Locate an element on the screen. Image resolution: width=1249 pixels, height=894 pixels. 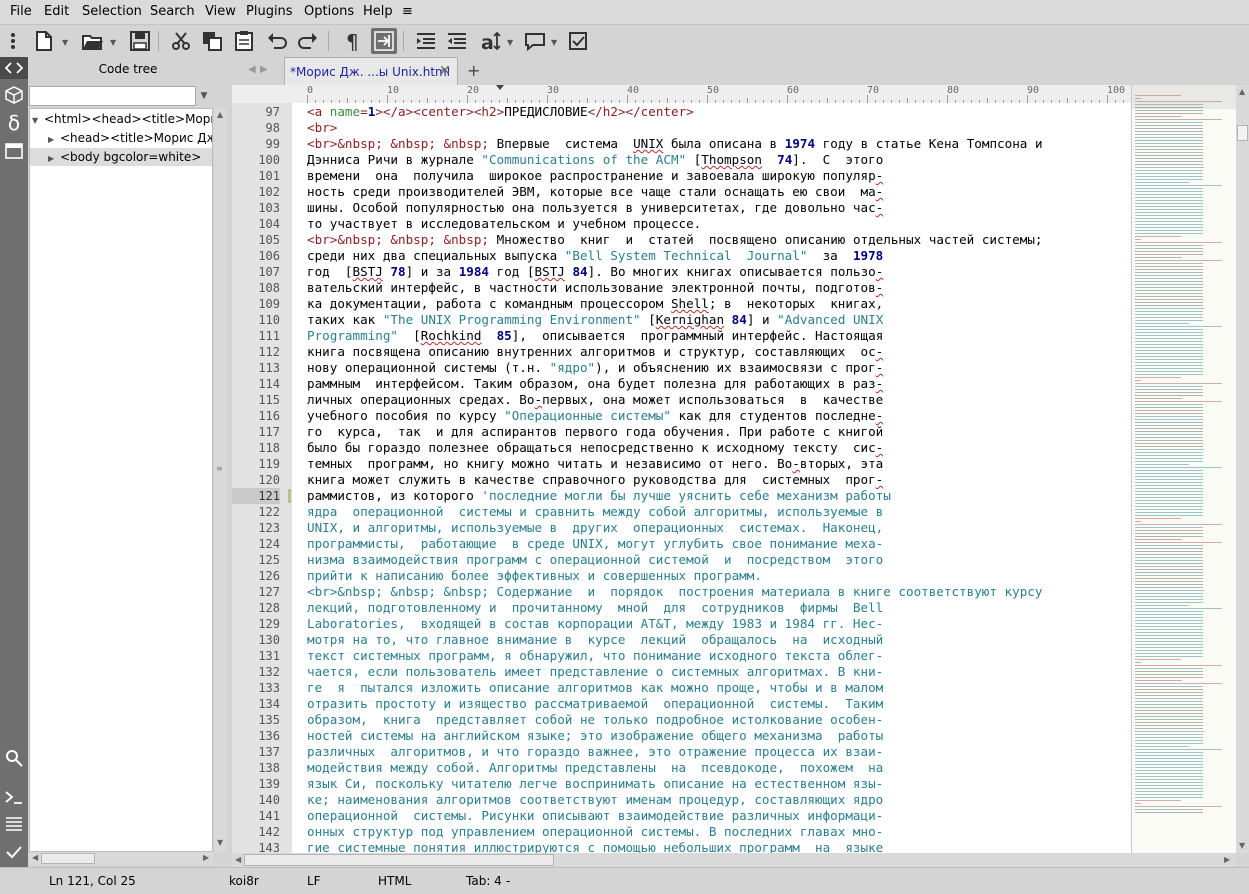
menu-file: File is located at coordinates (21, 11).